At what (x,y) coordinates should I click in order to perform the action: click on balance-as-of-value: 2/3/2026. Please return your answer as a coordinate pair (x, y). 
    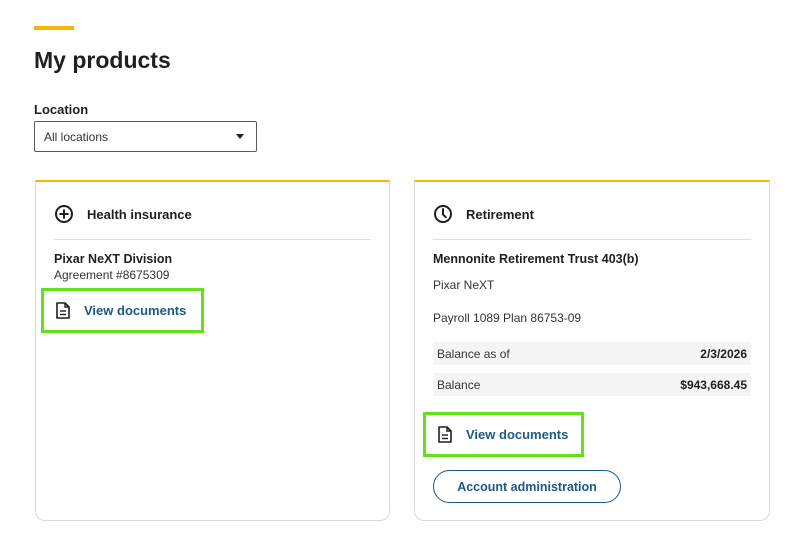
    Looking at the image, I should click on (723, 353).